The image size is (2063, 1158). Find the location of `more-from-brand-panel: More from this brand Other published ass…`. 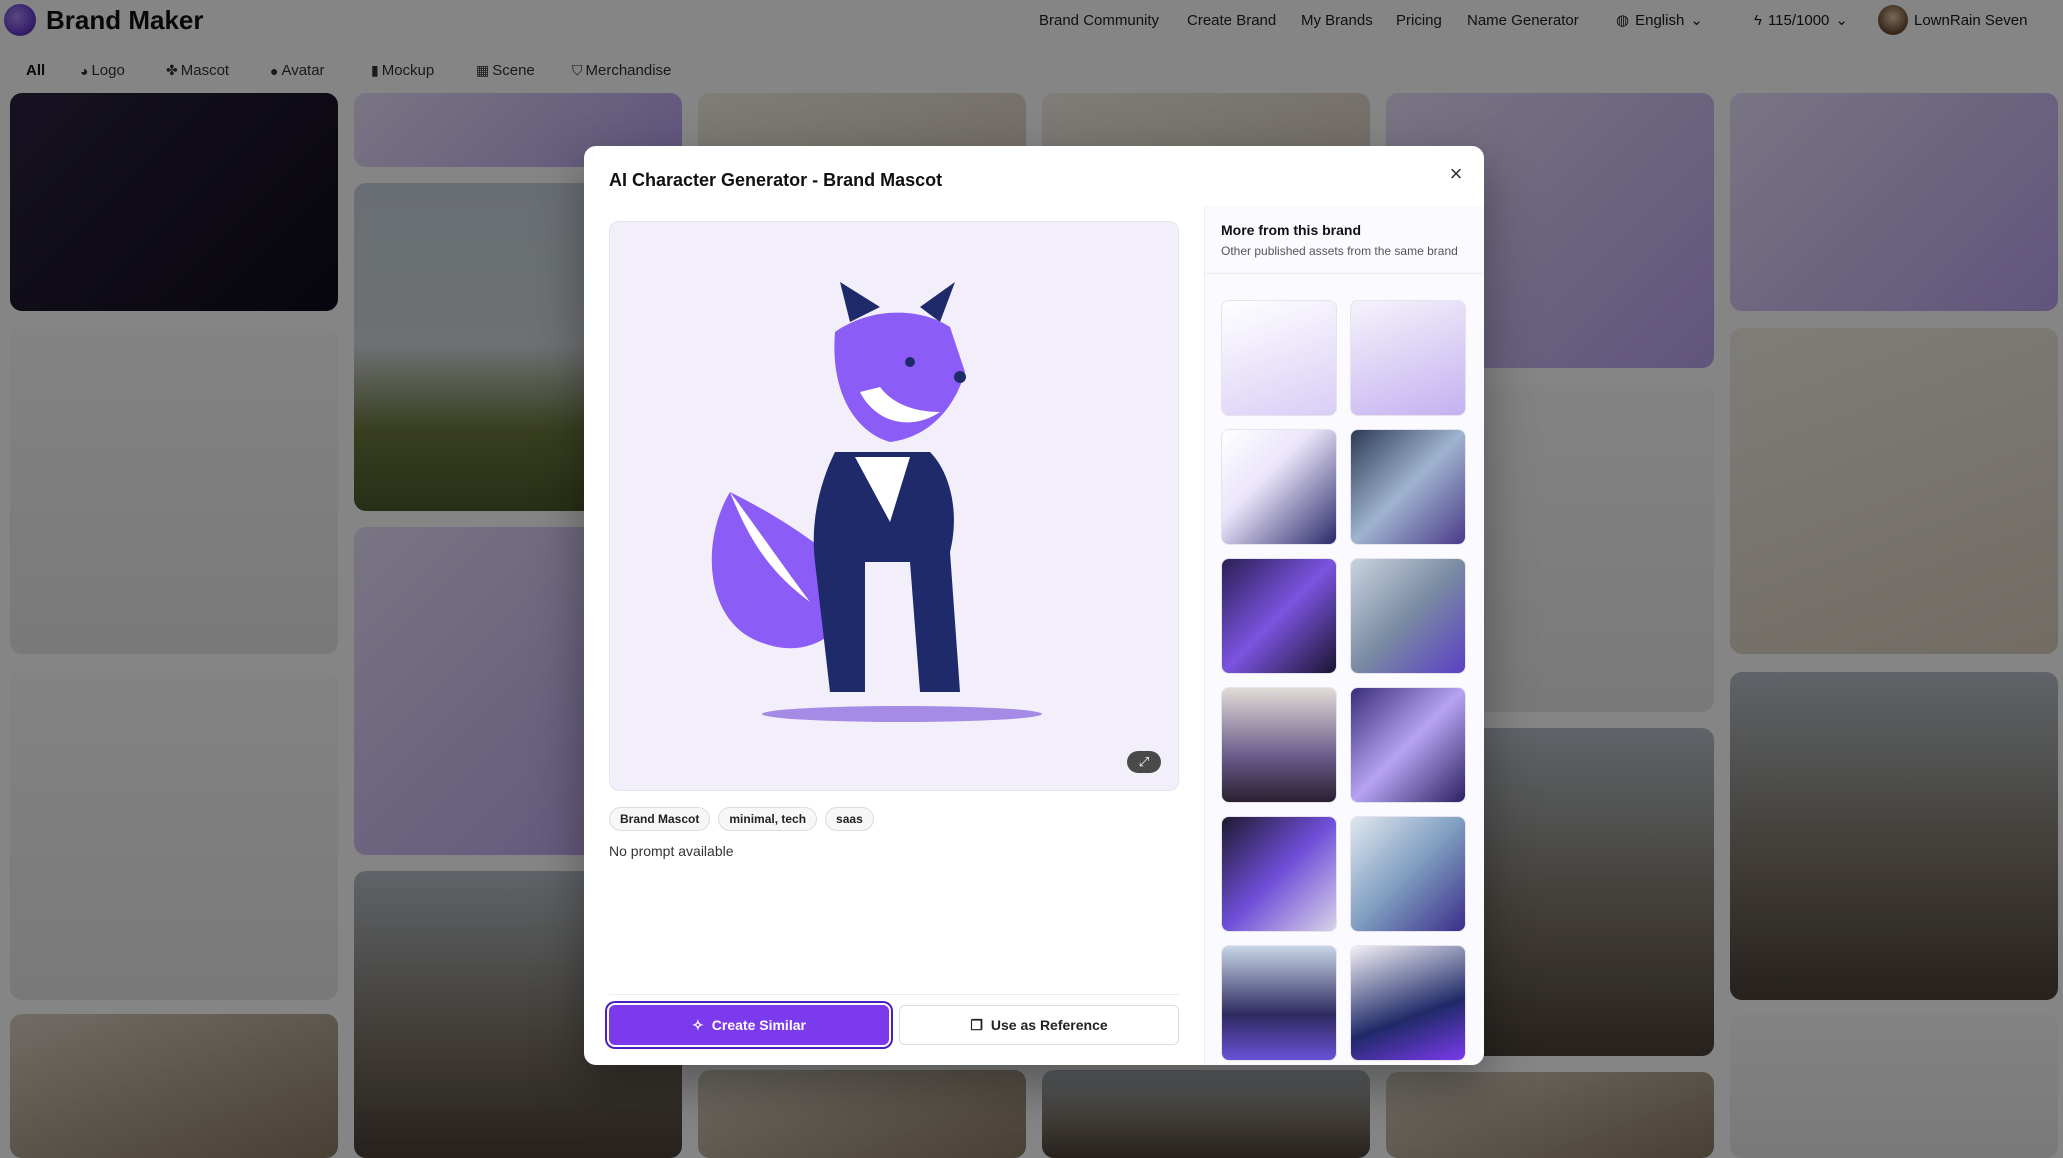

more-from-brand-panel: More from this brand Other published ass… is located at coordinates (1344, 635).